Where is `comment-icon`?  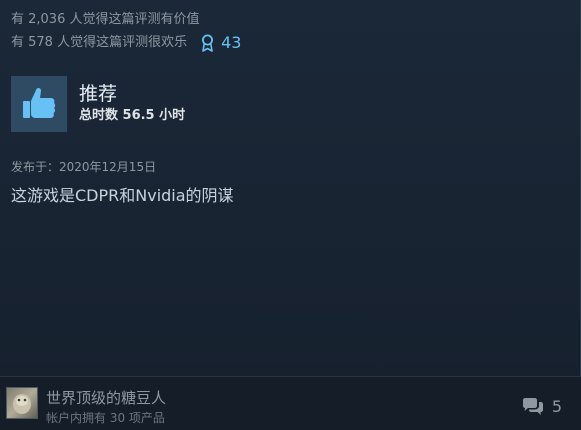
comment-icon is located at coordinates (532, 406).